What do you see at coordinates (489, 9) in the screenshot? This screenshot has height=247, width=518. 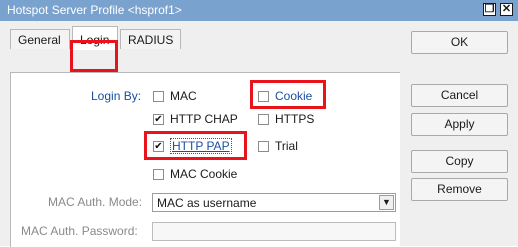 I see `restore-icon: ❐` at bounding box center [489, 9].